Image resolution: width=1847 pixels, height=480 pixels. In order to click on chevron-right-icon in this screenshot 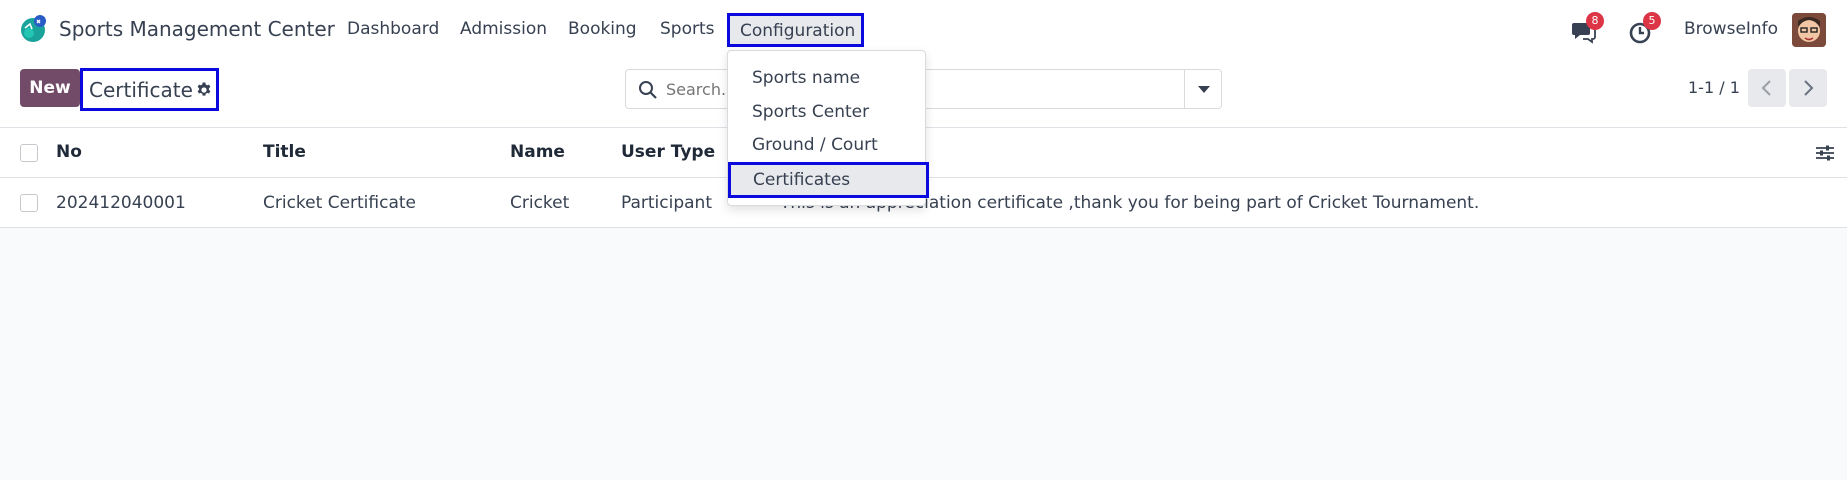, I will do `click(1809, 88)`.